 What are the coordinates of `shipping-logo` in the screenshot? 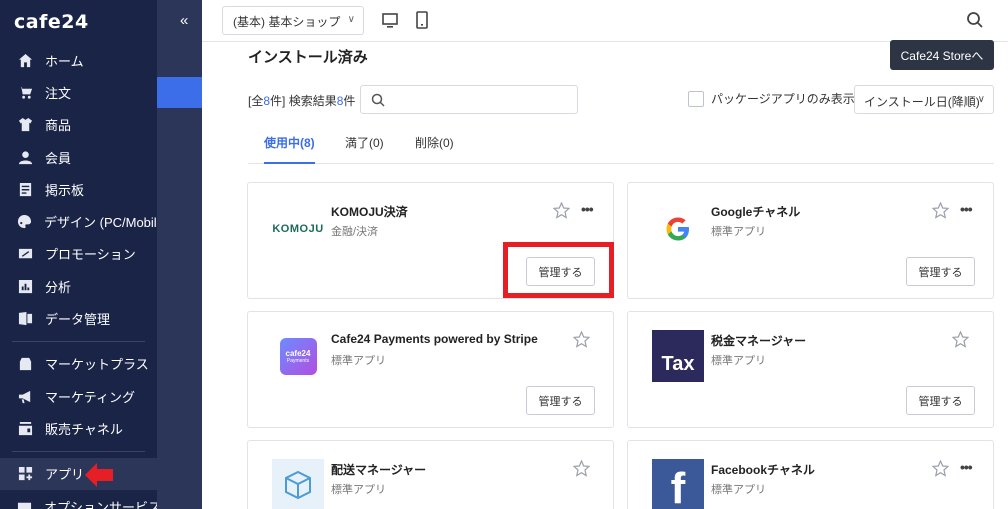 It's located at (298, 484).